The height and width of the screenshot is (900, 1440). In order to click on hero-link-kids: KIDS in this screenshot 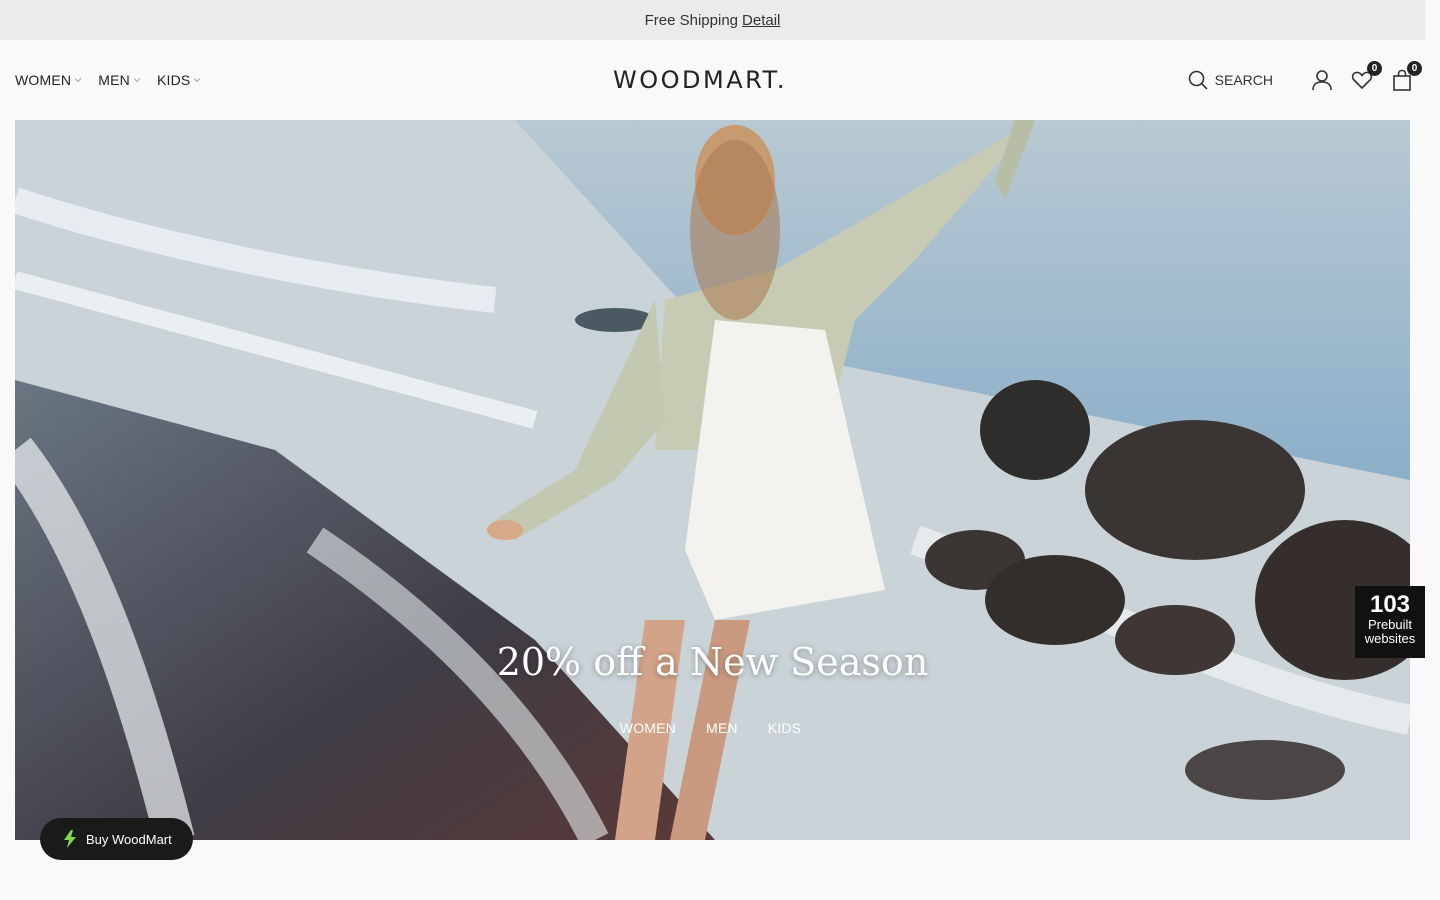, I will do `click(784, 728)`.